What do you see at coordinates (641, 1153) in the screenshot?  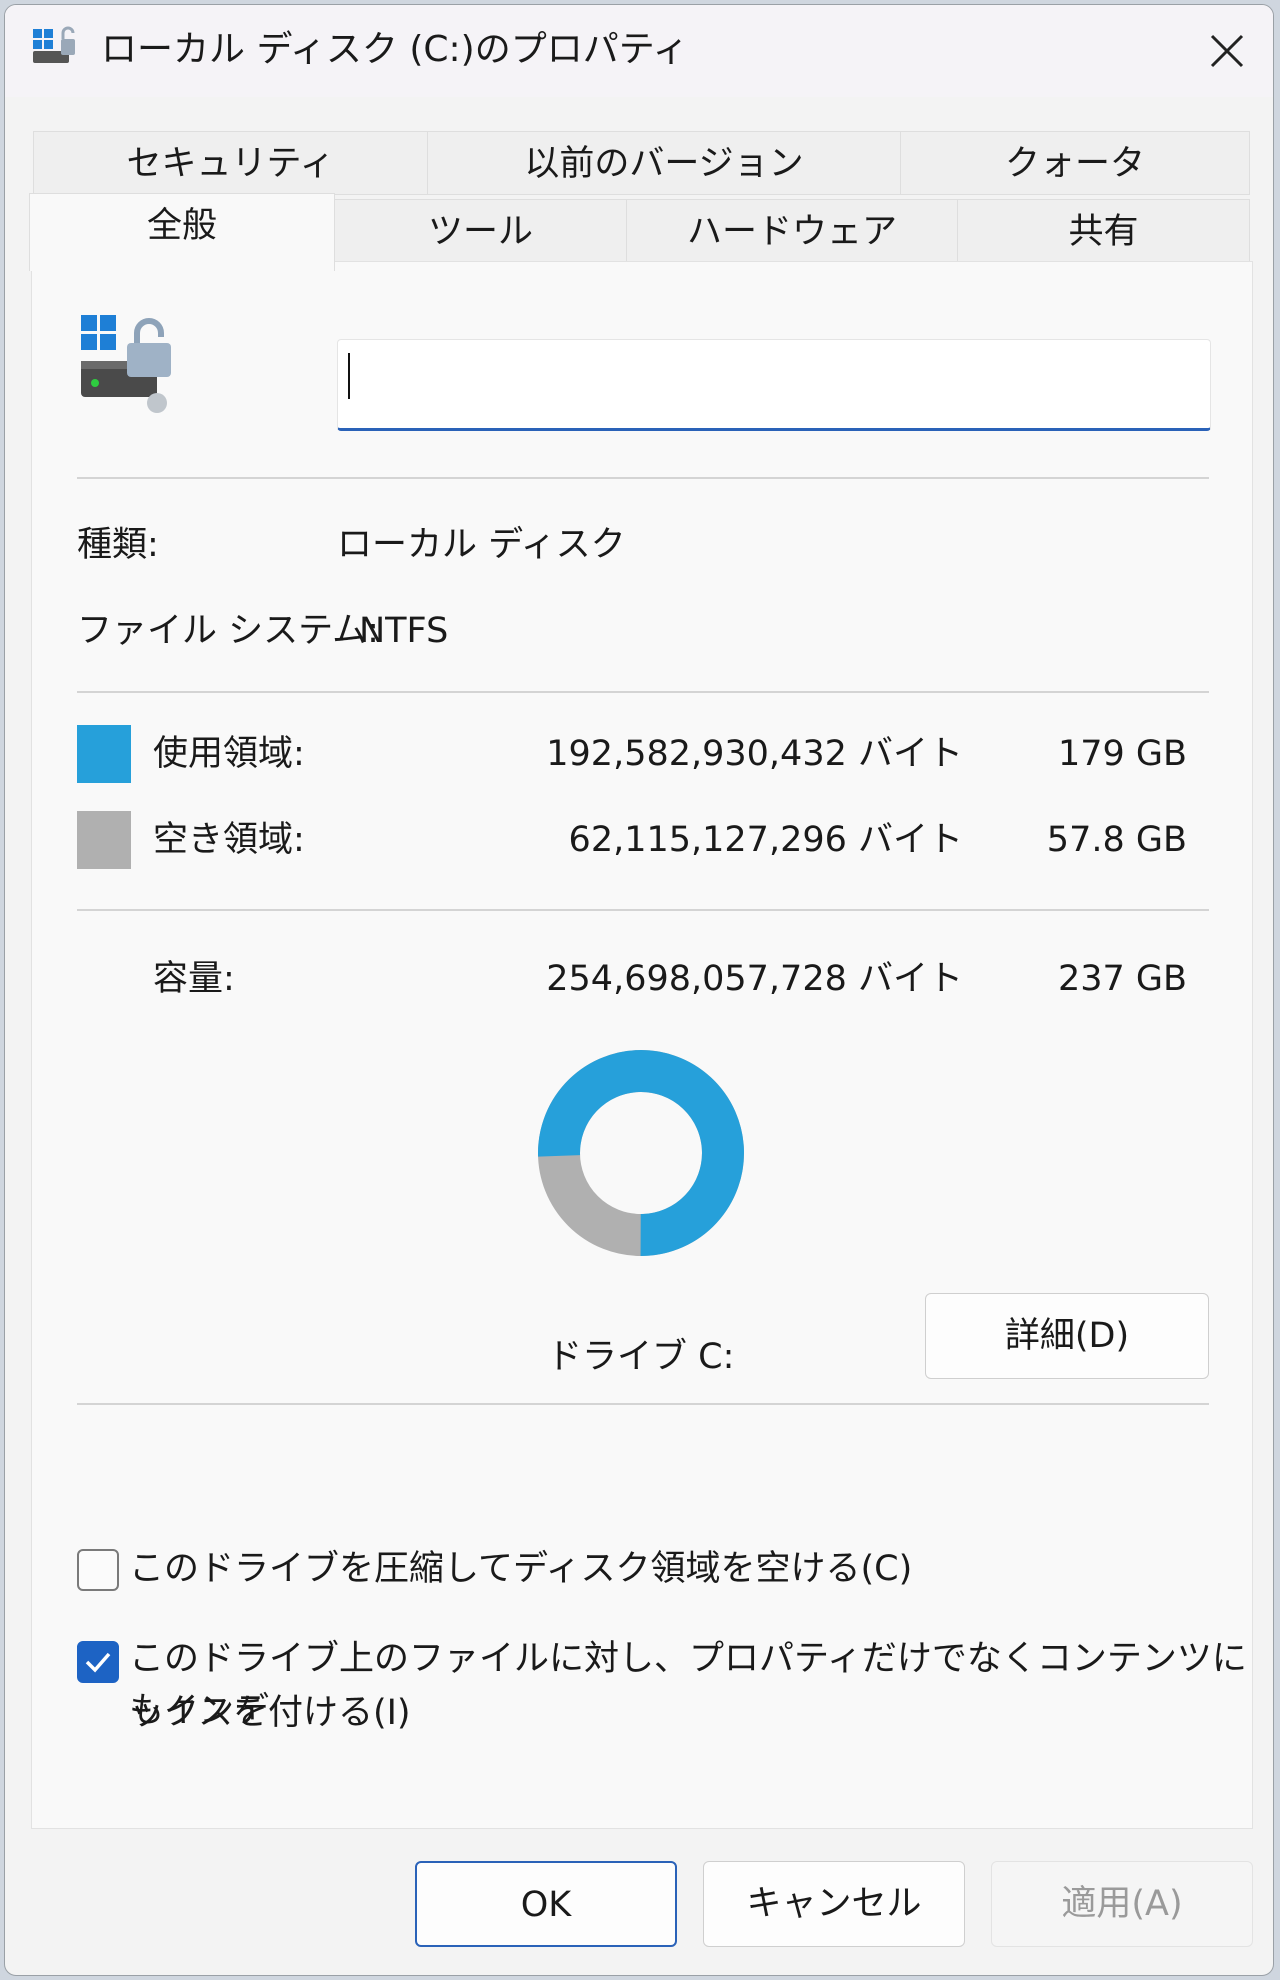 I see `usage-donut-chart` at bounding box center [641, 1153].